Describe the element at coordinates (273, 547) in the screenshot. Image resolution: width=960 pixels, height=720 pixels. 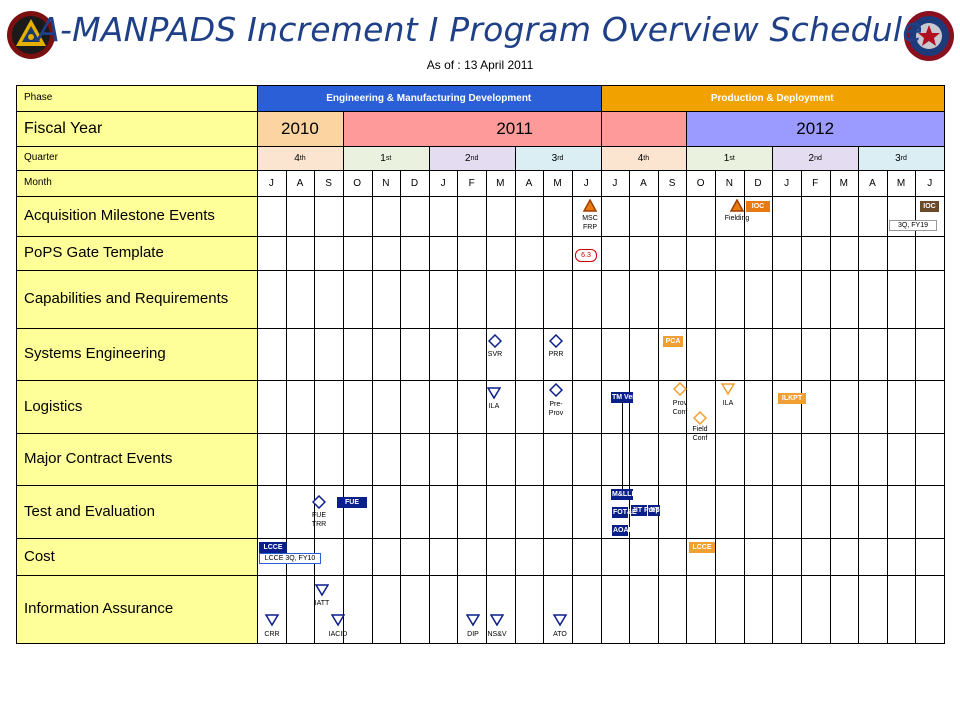
I see `lcce-tag: LCCE` at that location.